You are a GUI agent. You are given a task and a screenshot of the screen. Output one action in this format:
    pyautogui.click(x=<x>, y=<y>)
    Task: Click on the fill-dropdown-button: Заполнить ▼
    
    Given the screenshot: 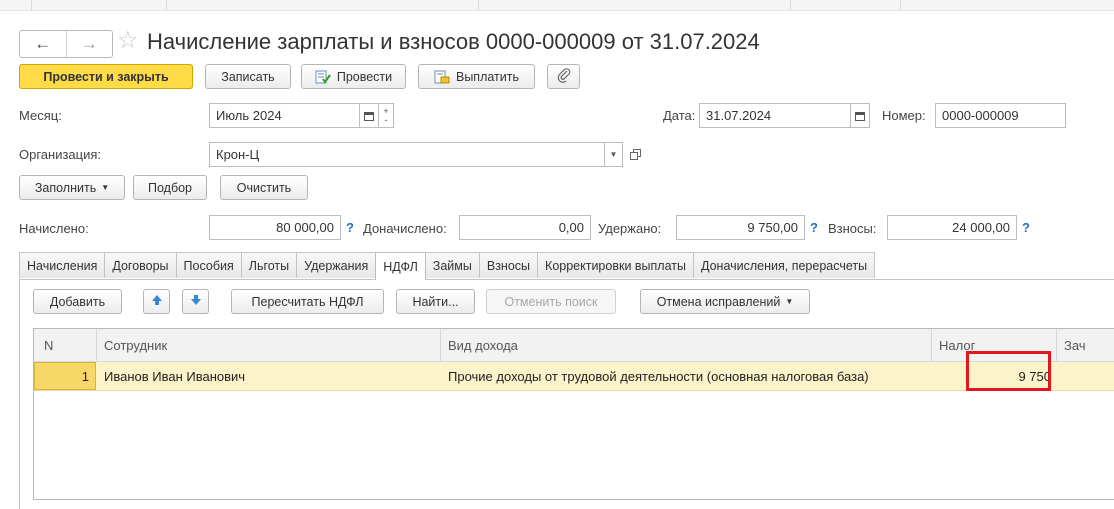 What is the action you would take?
    pyautogui.click(x=72, y=187)
    